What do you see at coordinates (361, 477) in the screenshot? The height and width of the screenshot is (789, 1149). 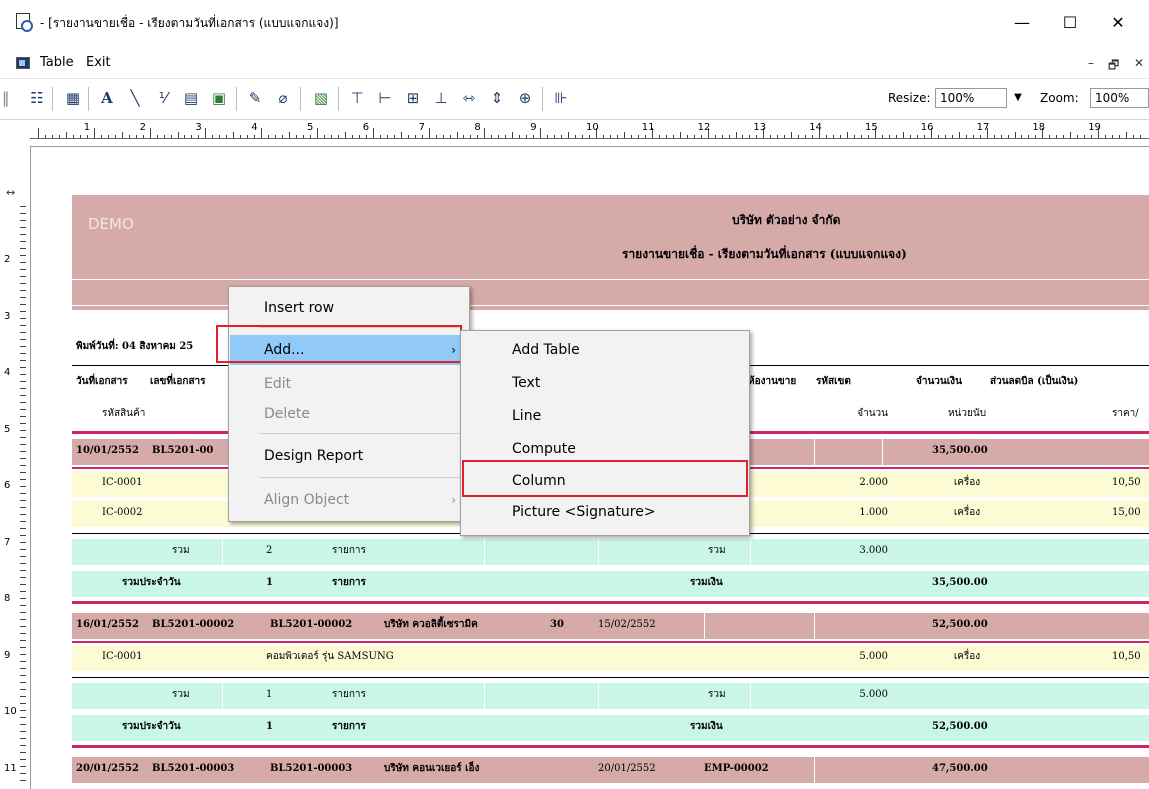 I see `menu-separator` at bounding box center [361, 477].